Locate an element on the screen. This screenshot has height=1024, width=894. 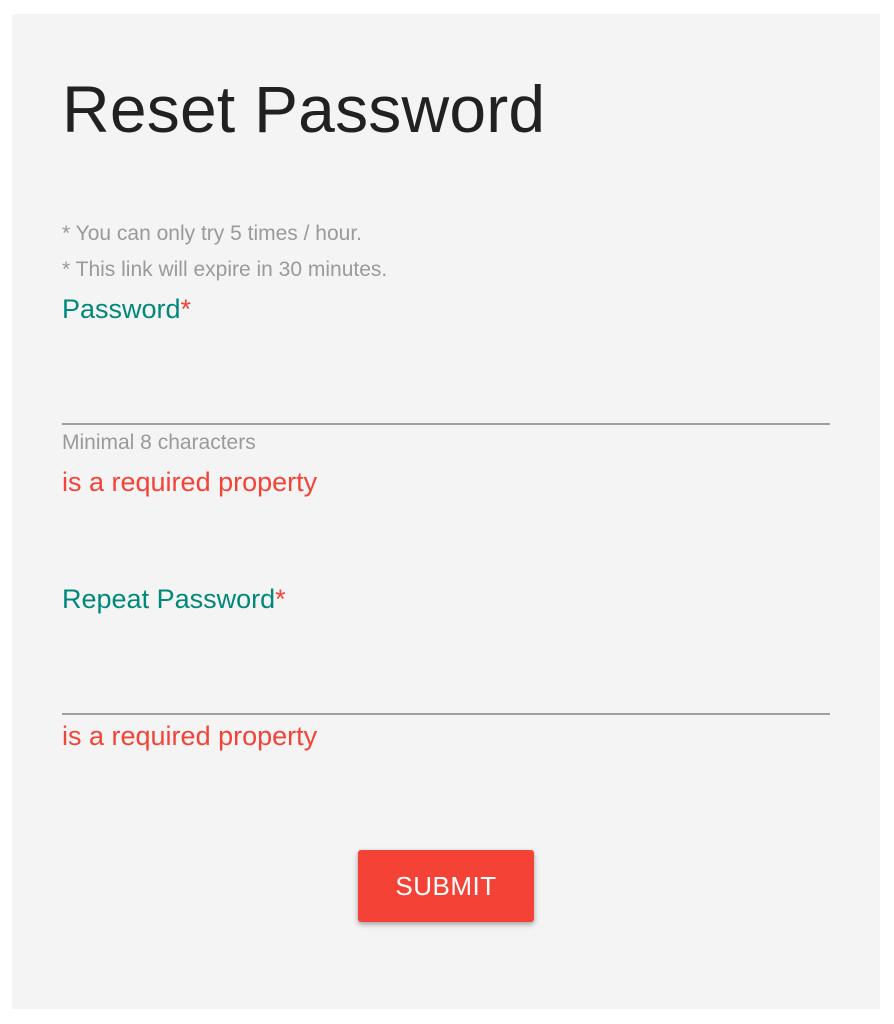
password-input is located at coordinates (446, 401).